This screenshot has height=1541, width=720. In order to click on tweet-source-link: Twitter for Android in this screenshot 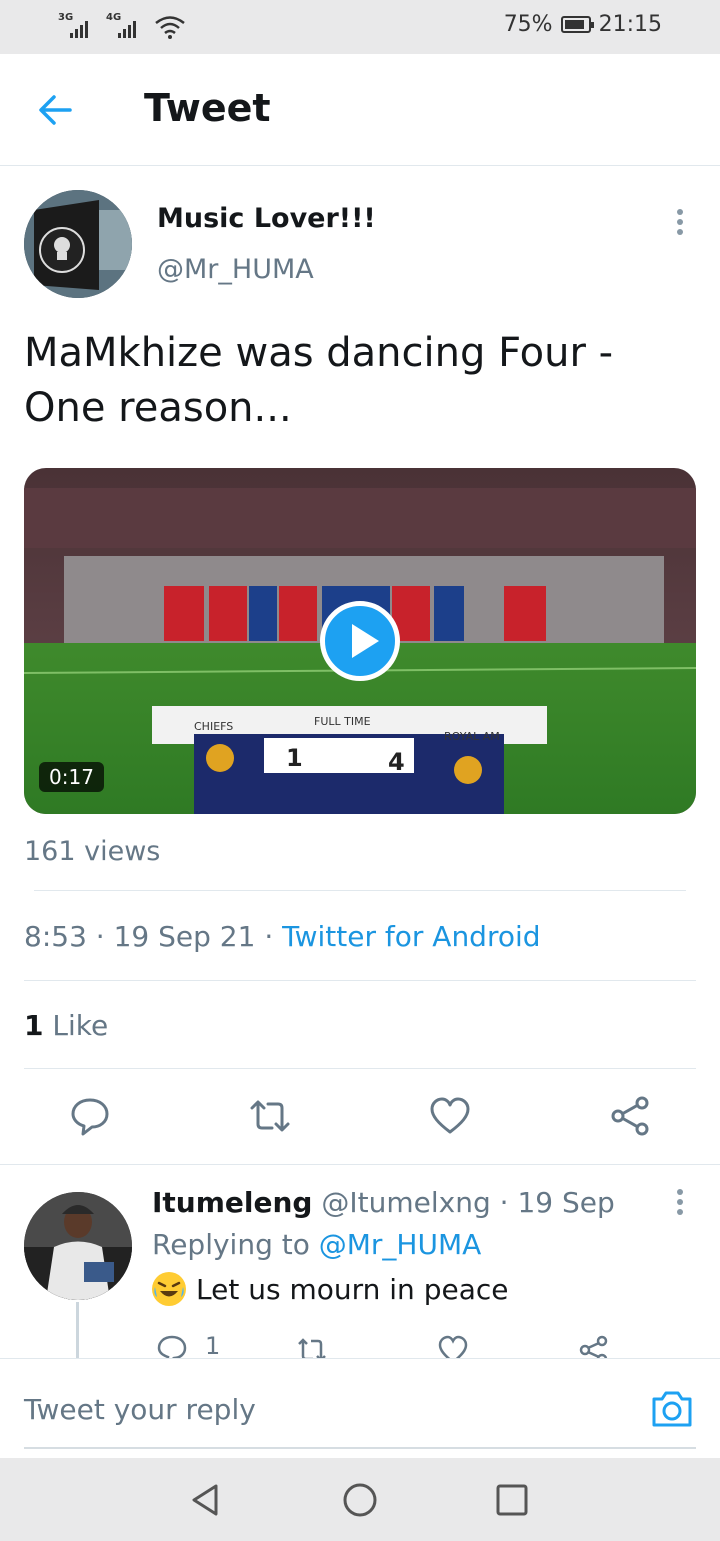, I will do `click(411, 936)`.